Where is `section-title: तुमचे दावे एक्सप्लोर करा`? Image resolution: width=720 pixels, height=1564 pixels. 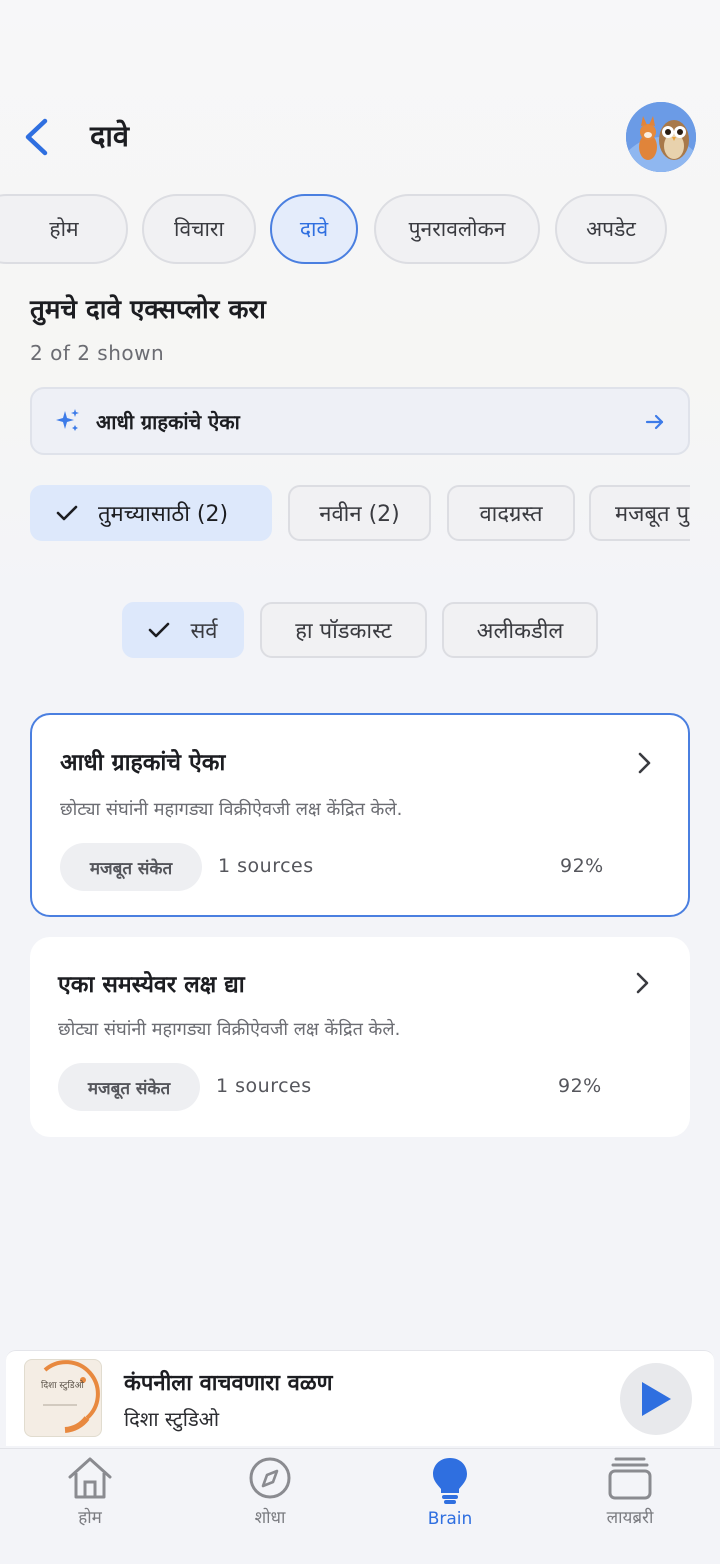 section-title: तुमचे दावे एक्सप्लोर करा is located at coordinates (148, 310).